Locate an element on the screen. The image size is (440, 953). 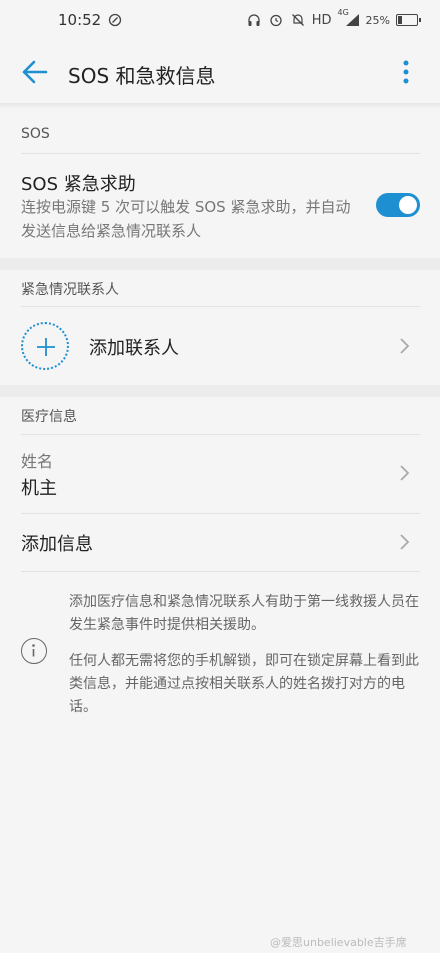
mute-icon is located at coordinates (298, 20).